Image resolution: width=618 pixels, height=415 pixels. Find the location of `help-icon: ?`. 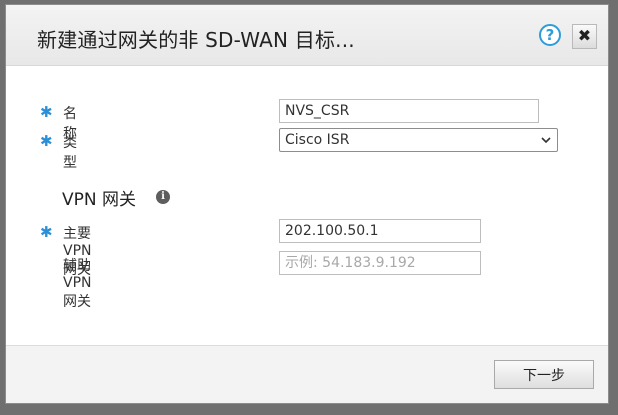

help-icon: ? is located at coordinates (550, 35).